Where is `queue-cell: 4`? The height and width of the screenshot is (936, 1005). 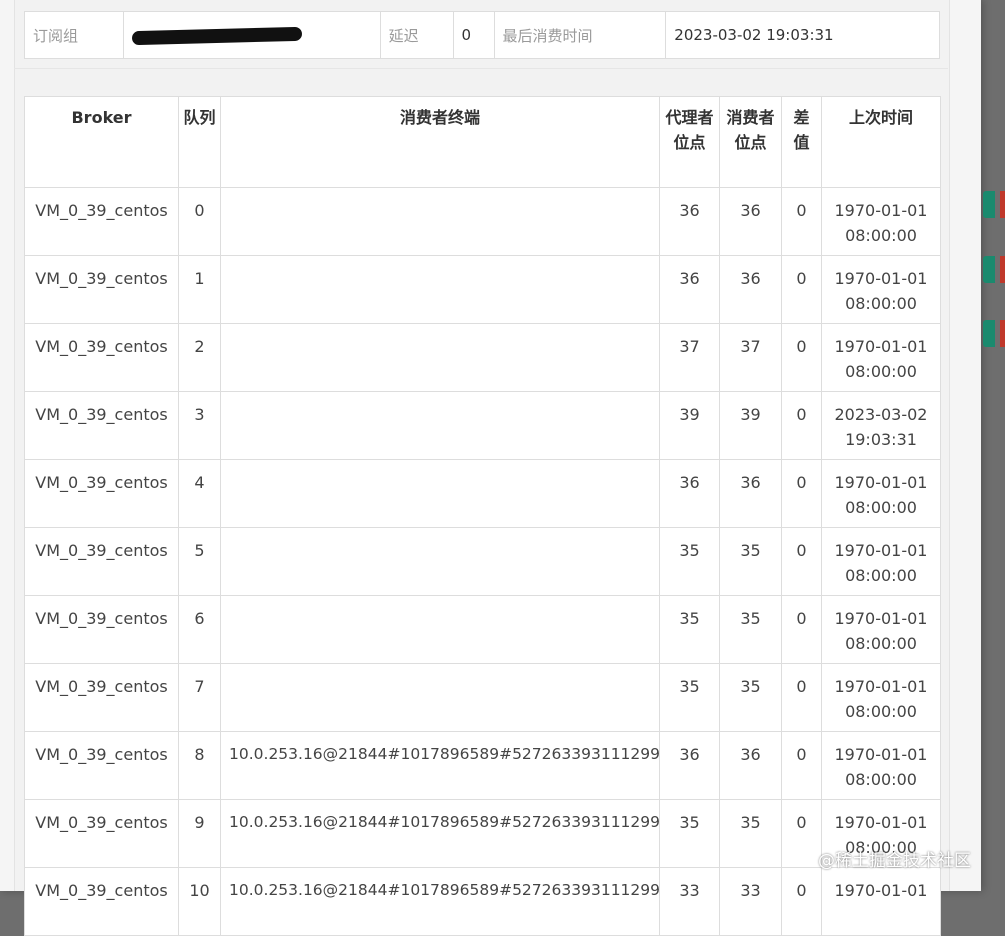
queue-cell: 4 is located at coordinates (199, 493).